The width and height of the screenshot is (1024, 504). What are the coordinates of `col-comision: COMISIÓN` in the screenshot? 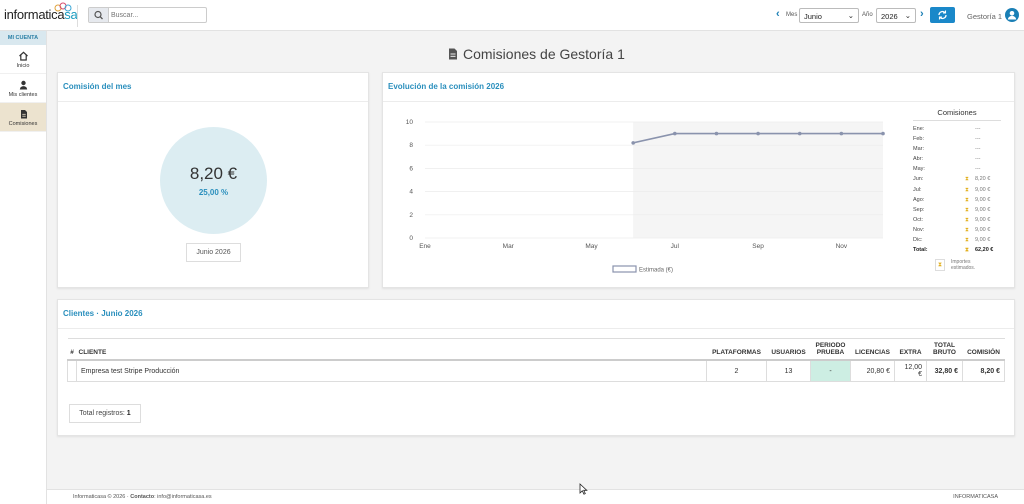 It's located at (983, 349).